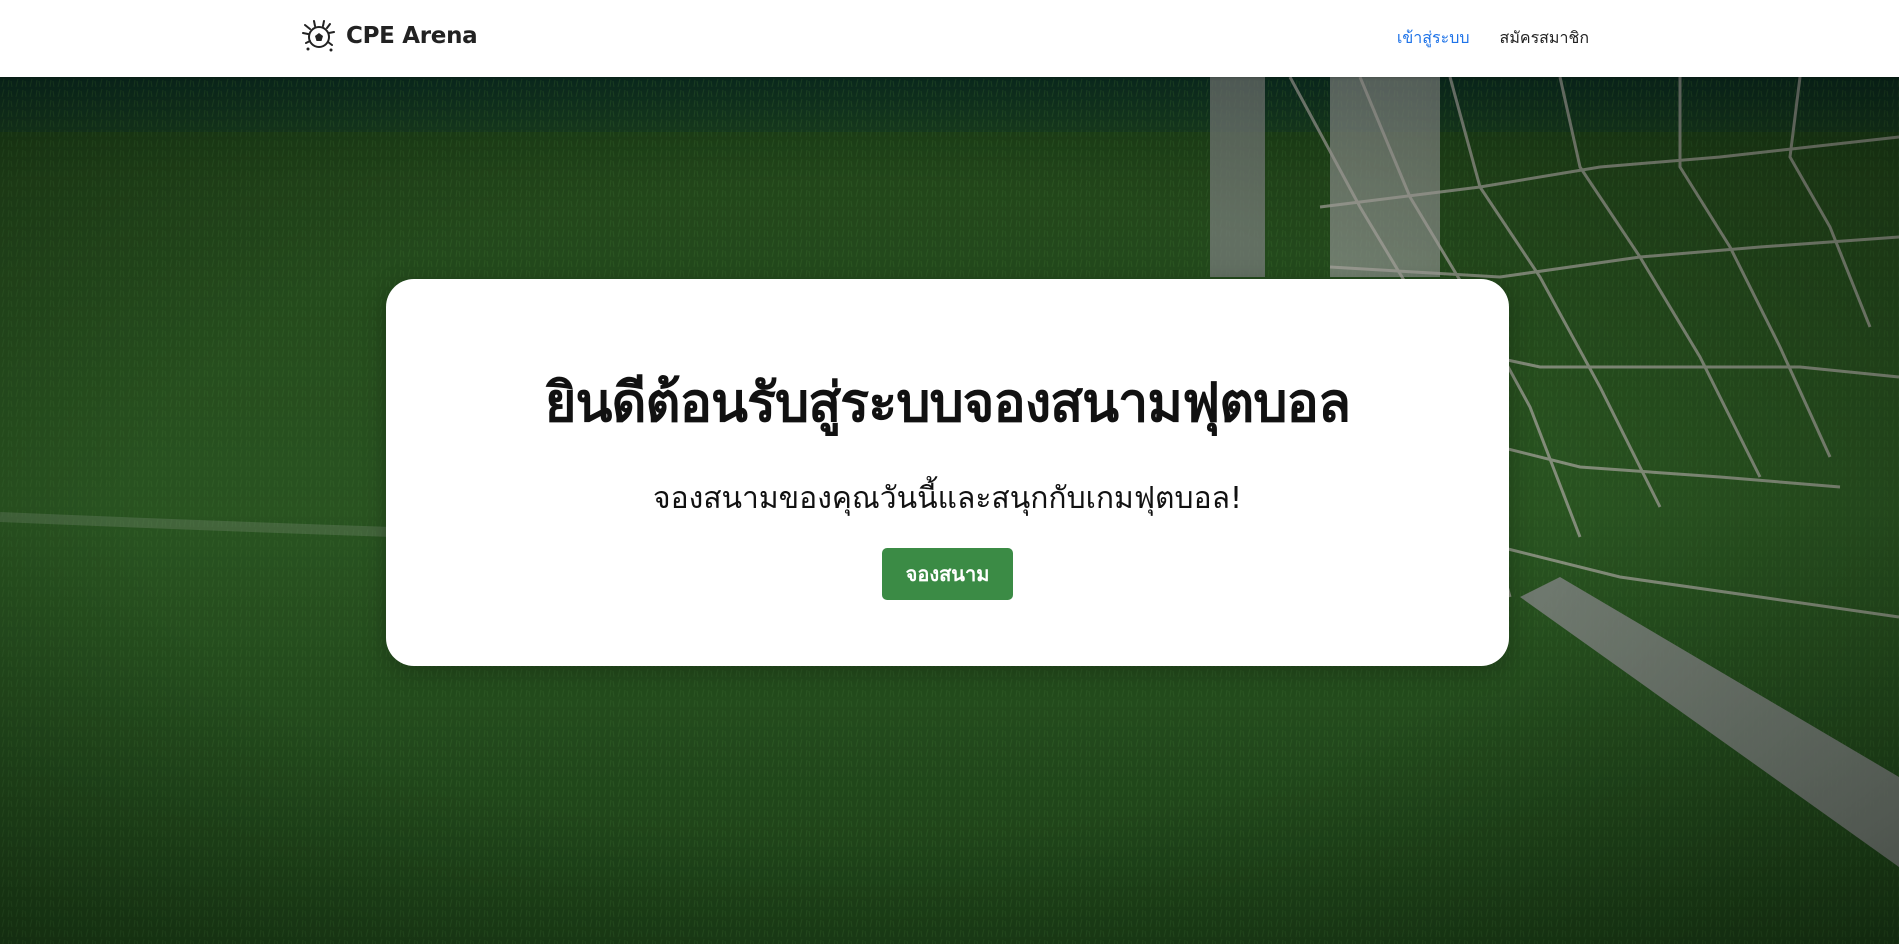 Image resolution: width=1899 pixels, height=944 pixels. Describe the element at coordinates (947, 498) in the screenshot. I see `welcome-subtitle: จองสนามของคุณวันนี้และสนุกกับเกมฟุตบอล!` at that location.